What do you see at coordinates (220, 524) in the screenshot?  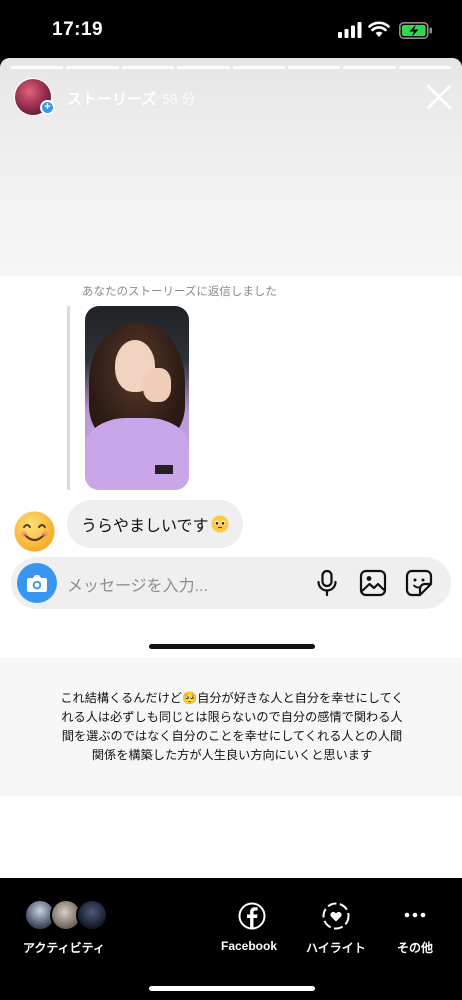 I see `pleading-face-emoji` at bounding box center [220, 524].